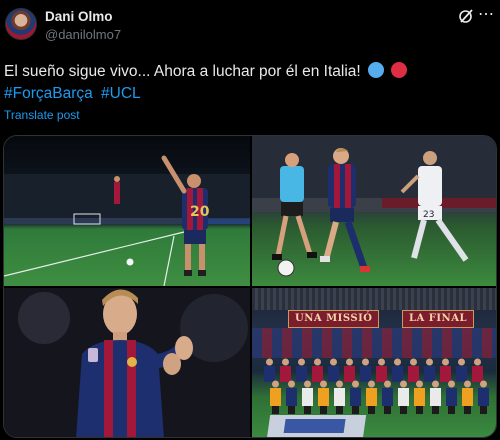 This screenshot has height=440, width=500. What do you see at coordinates (127, 220) in the screenshot?
I see `photo-corner-kick-art: 20` at bounding box center [127, 220].